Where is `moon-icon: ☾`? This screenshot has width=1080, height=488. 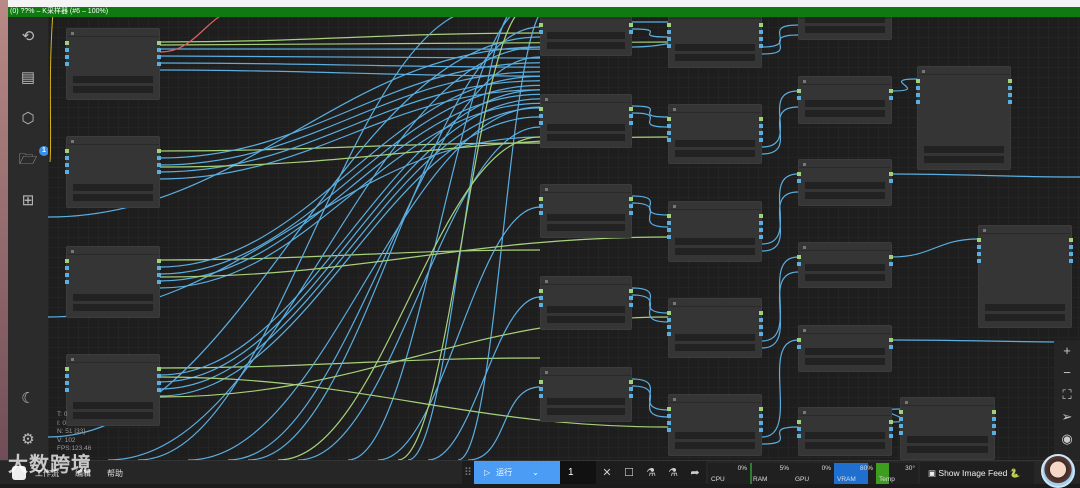
moon-icon: ☾ is located at coordinates (28, 399).